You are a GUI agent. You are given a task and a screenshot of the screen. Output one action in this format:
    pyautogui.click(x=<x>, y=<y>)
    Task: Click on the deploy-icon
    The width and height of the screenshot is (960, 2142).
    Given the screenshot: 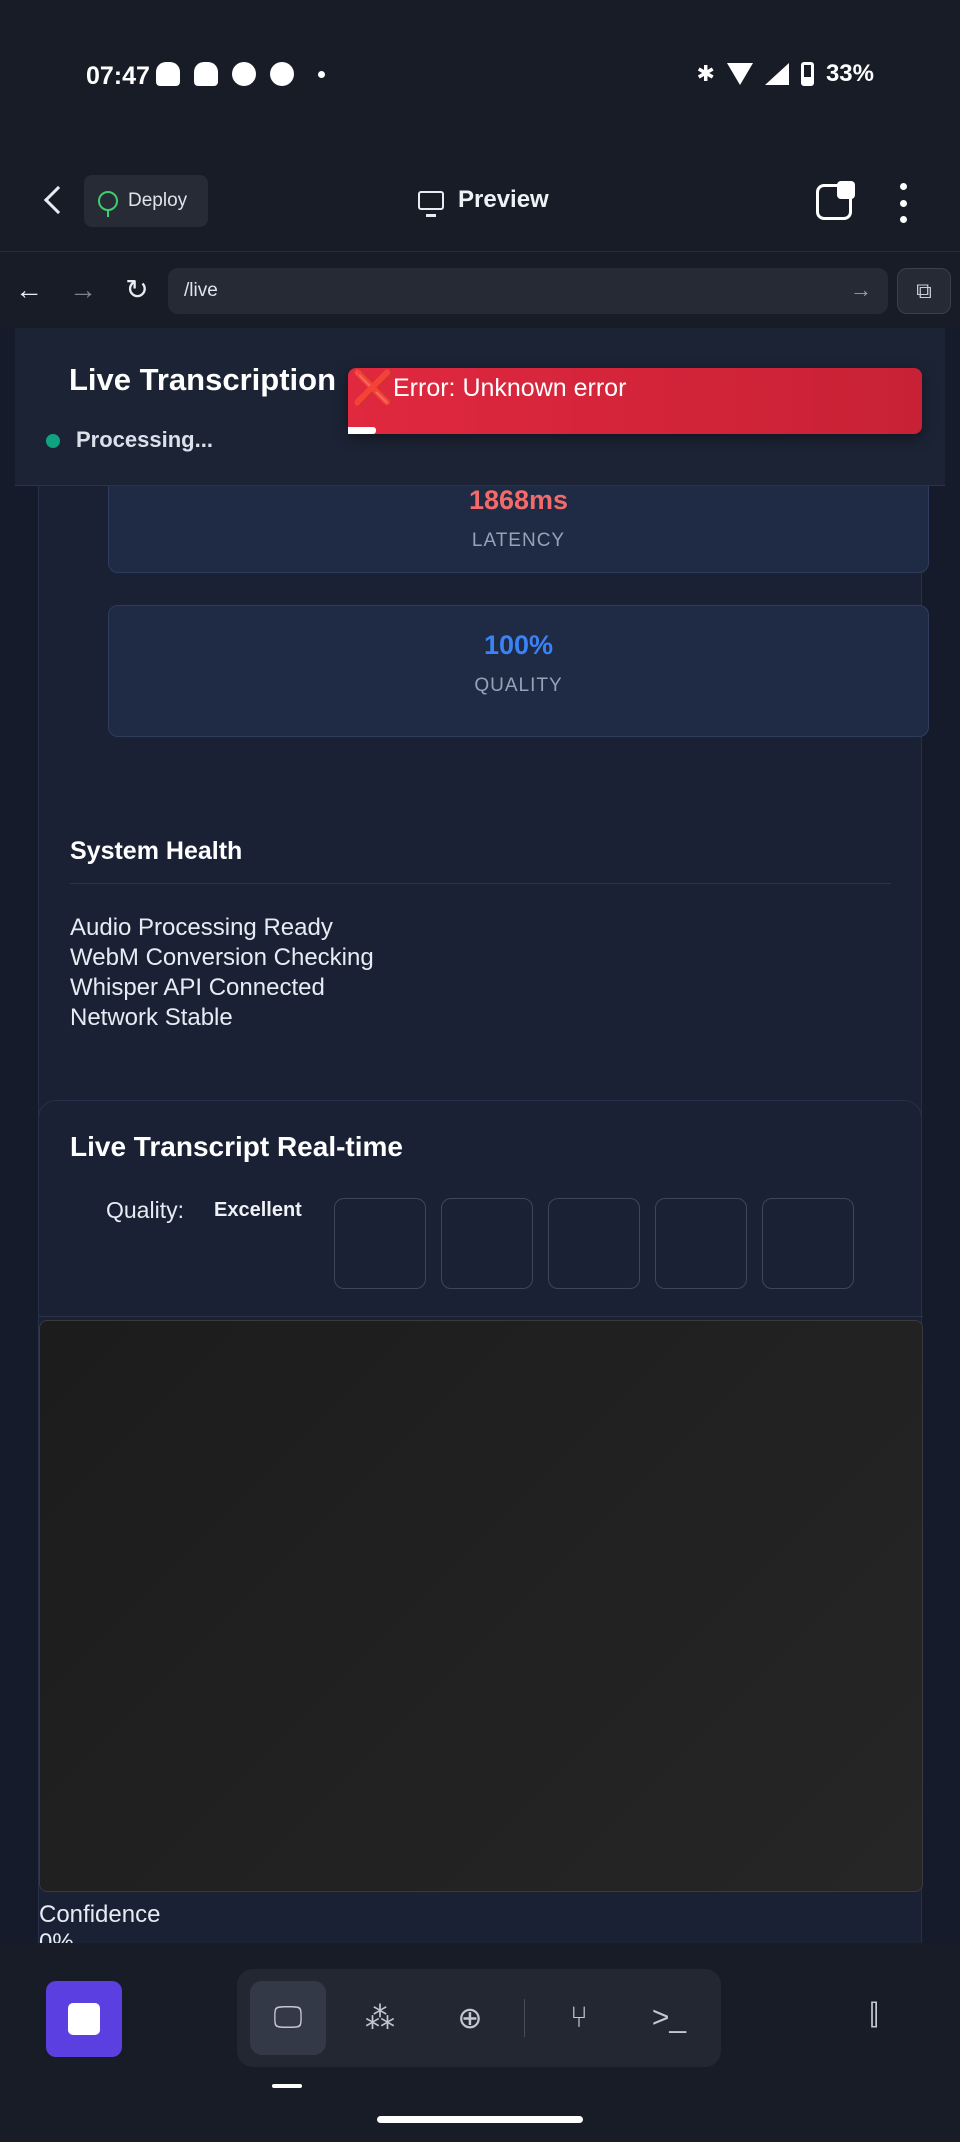 What is the action you would take?
    pyautogui.click(x=108, y=204)
    